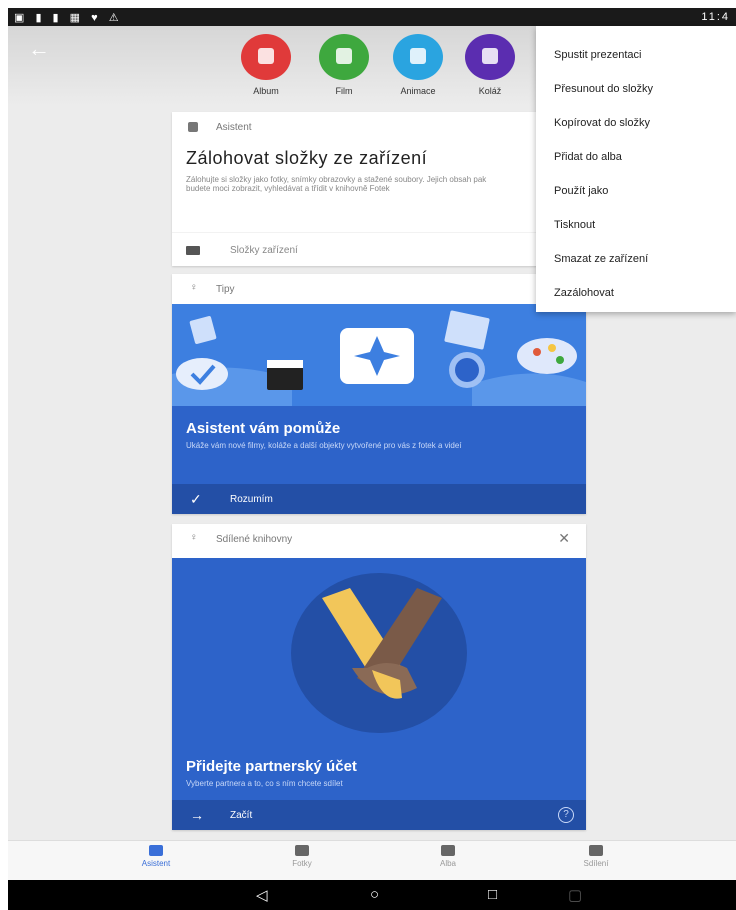 The width and height of the screenshot is (736, 910). What do you see at coordinates (596, 850) in the screenshot?
I see `sharing-icon` at bounding box center [596, 850].